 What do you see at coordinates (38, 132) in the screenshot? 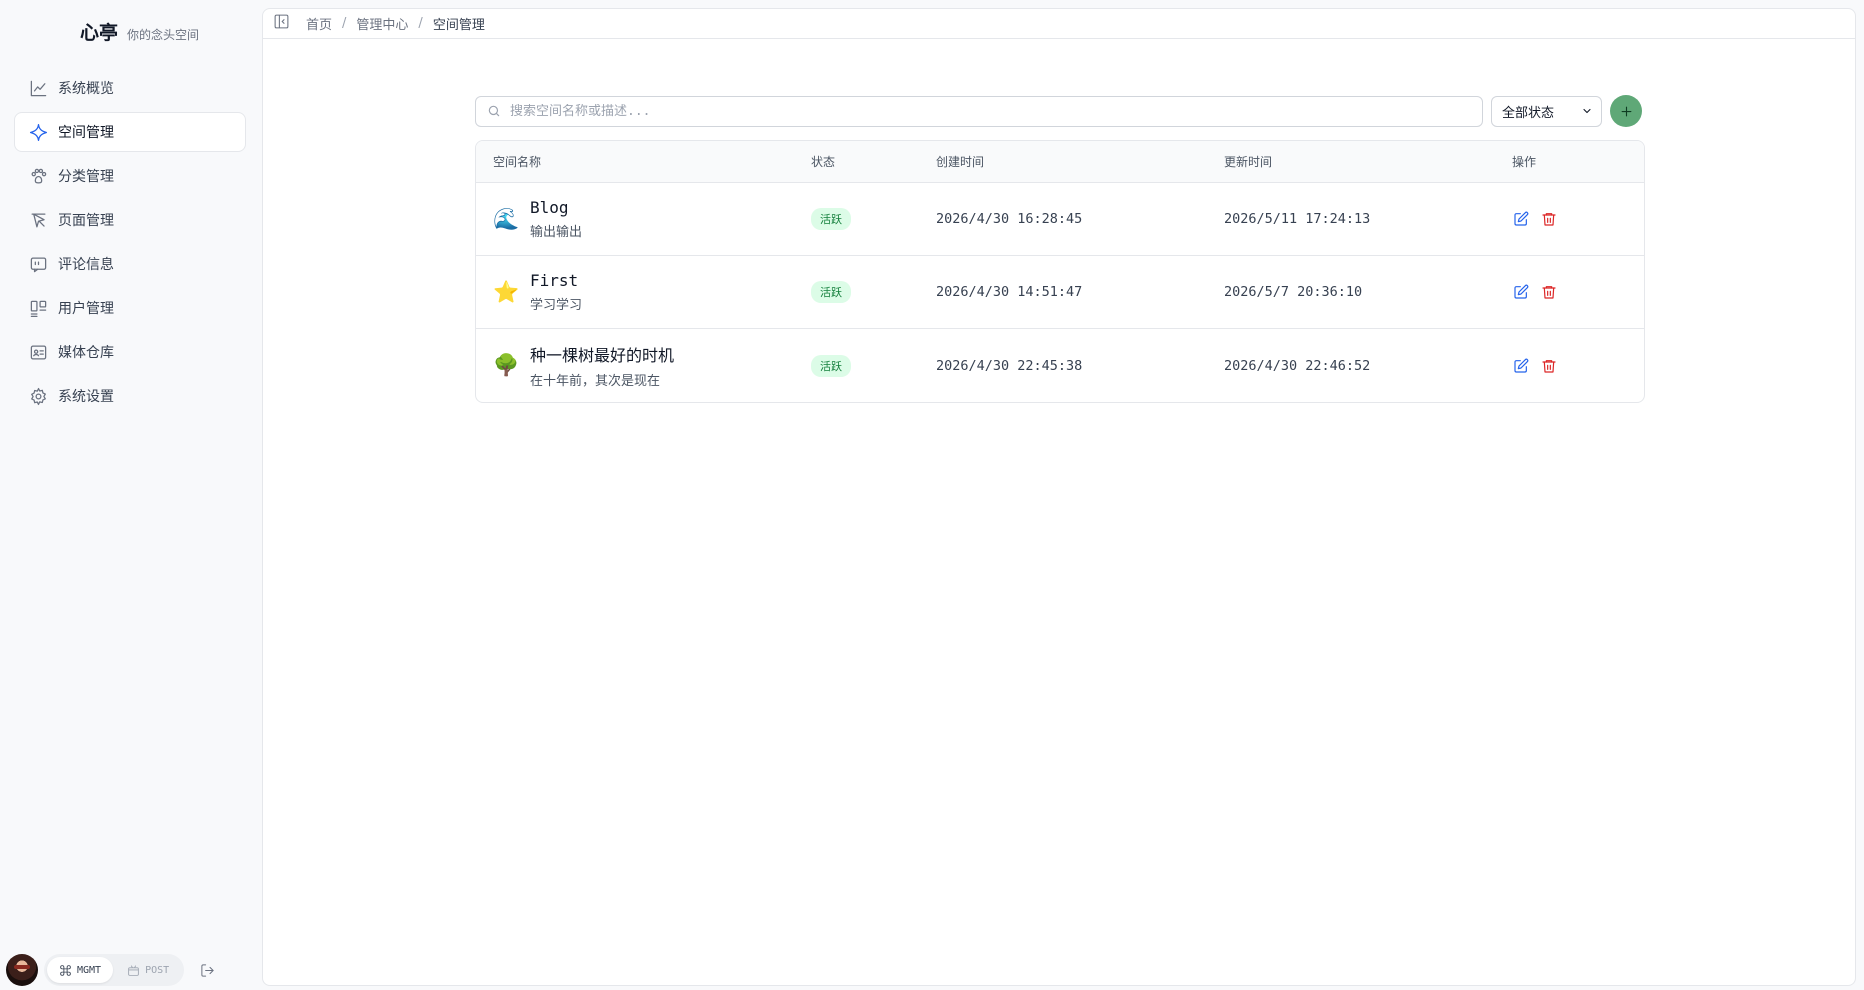
I see `sparkle-icon` at bounding box center [38, 132].